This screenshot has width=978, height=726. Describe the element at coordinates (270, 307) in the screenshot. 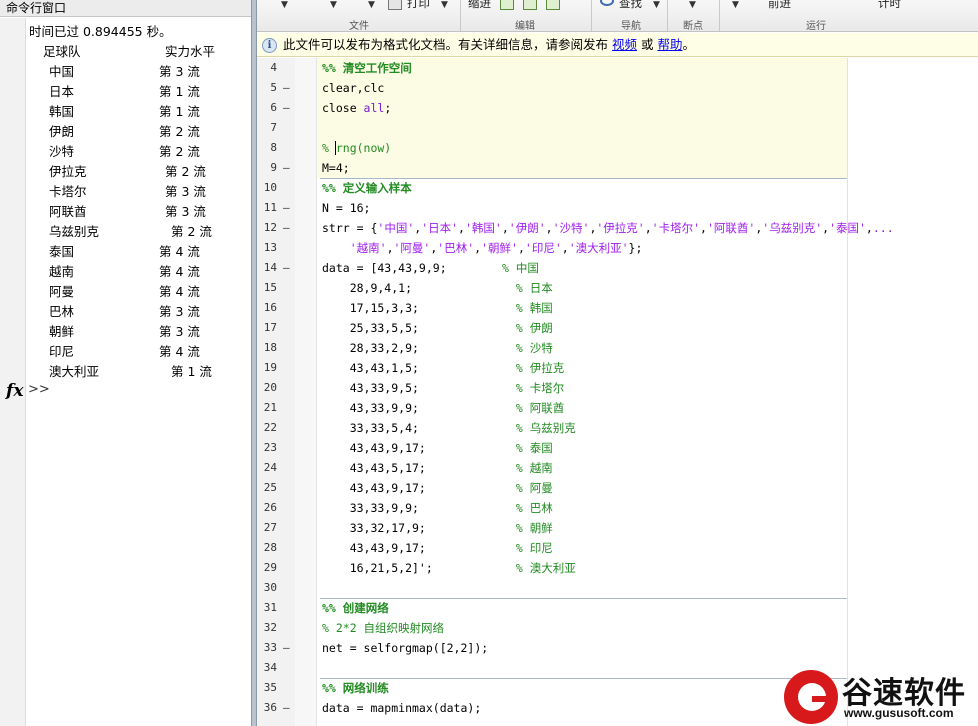

I see `line-number: 16` at that location.